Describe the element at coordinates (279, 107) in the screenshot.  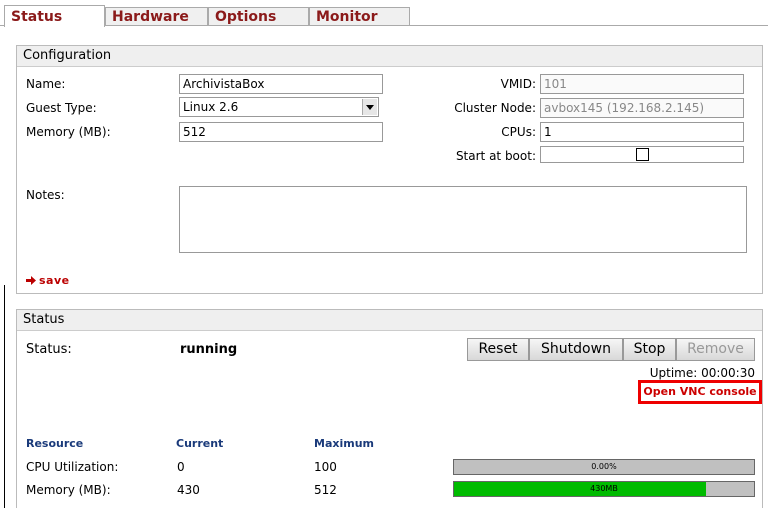
I see `guest-type-select: Linux 2.6` at that location.